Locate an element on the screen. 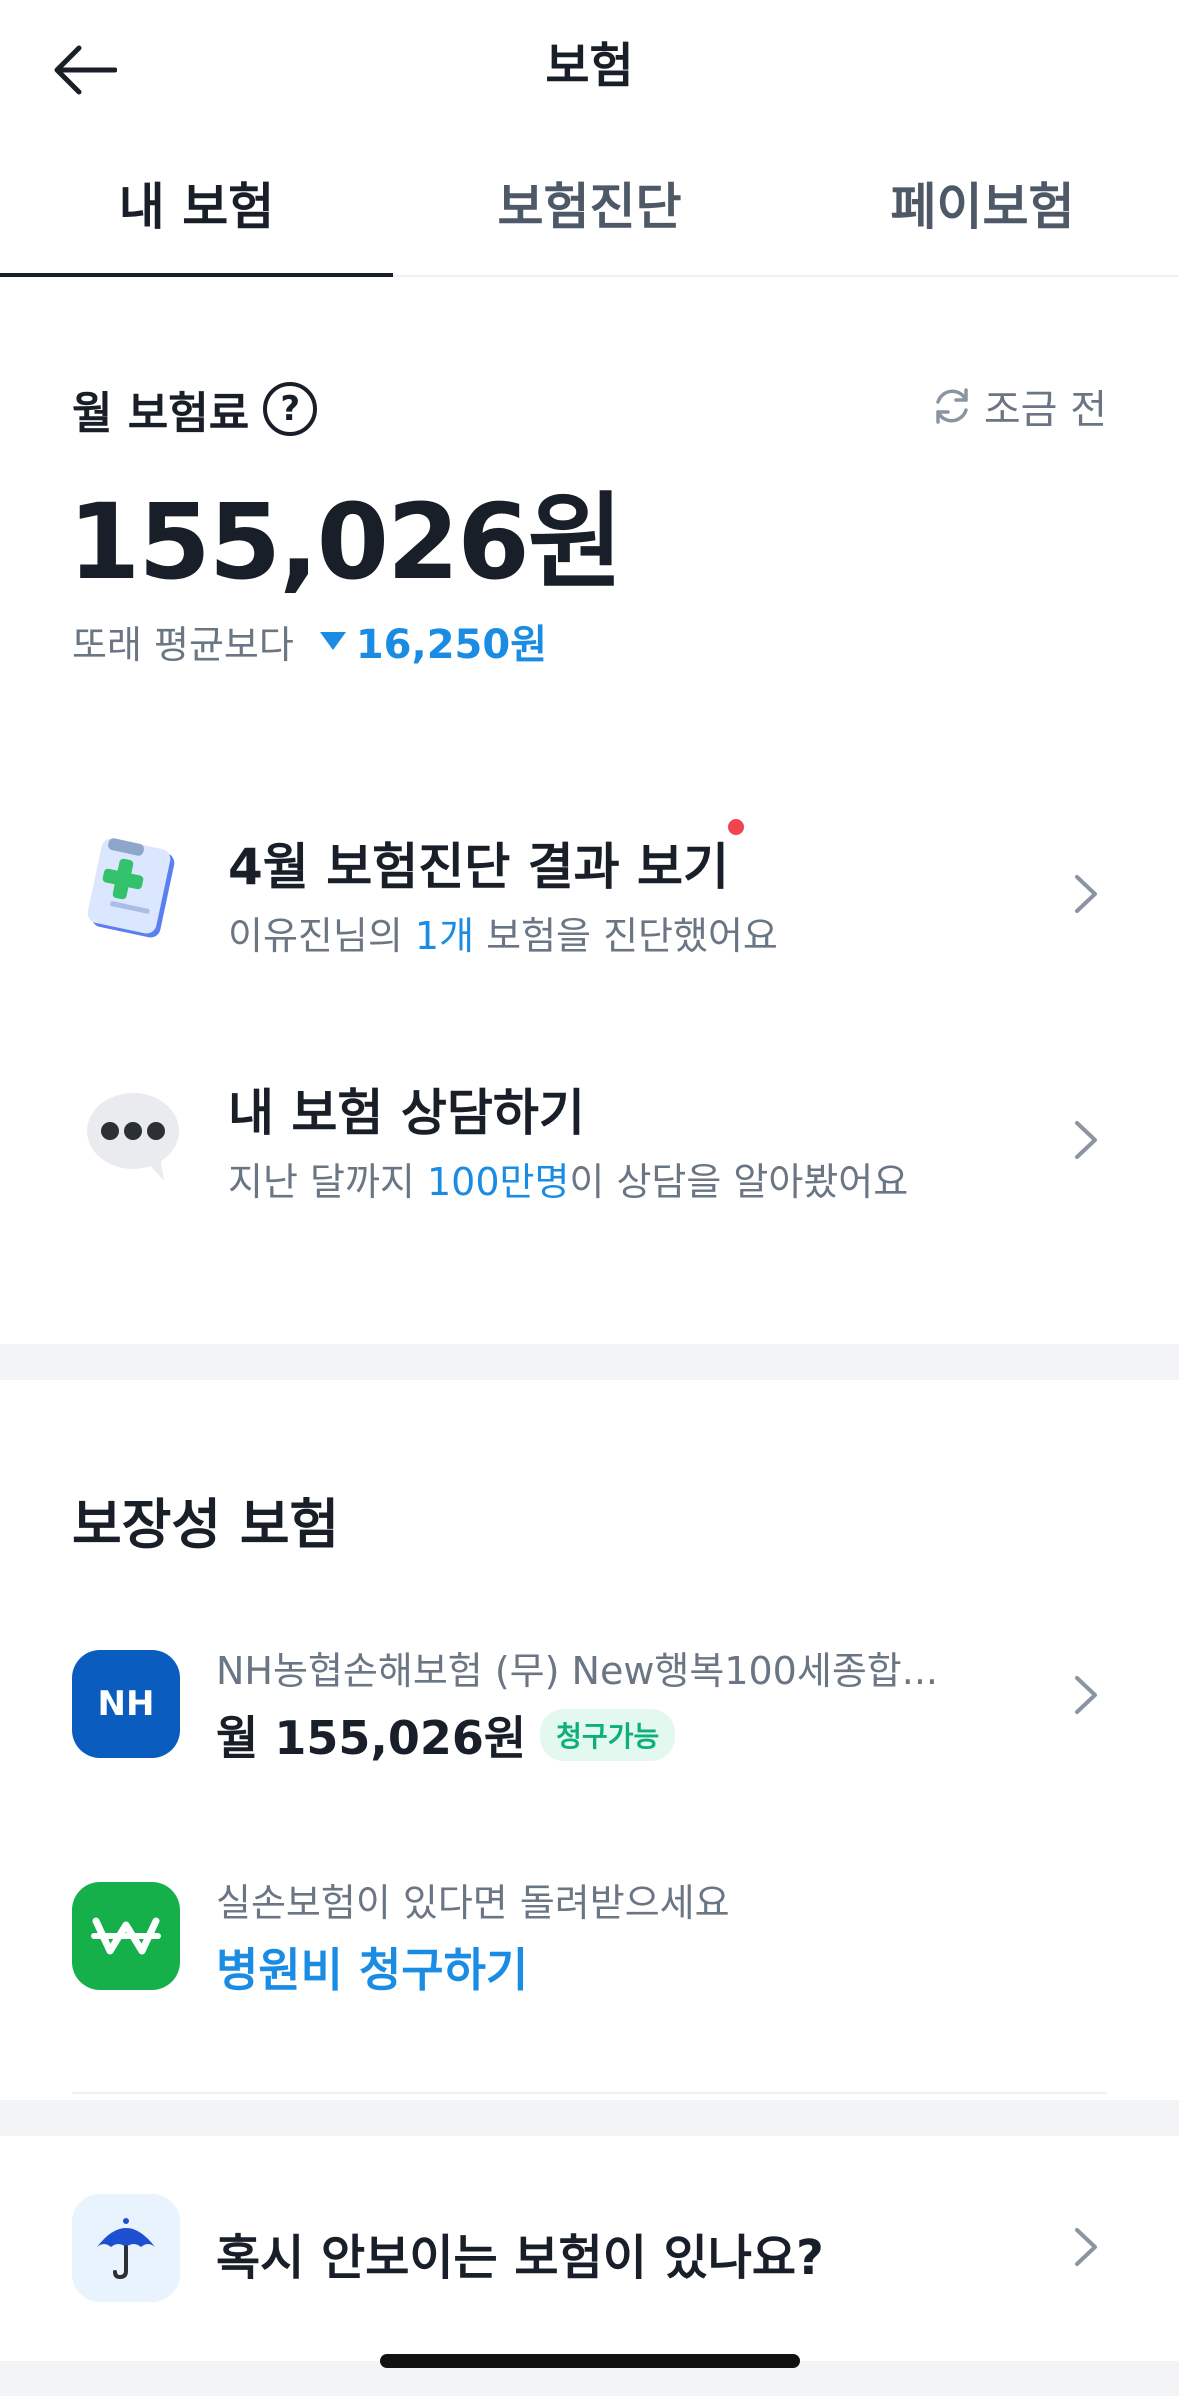 This screenshot has height=2396, width=1179. umbrella-icon is located at coordinates (126, 2249).